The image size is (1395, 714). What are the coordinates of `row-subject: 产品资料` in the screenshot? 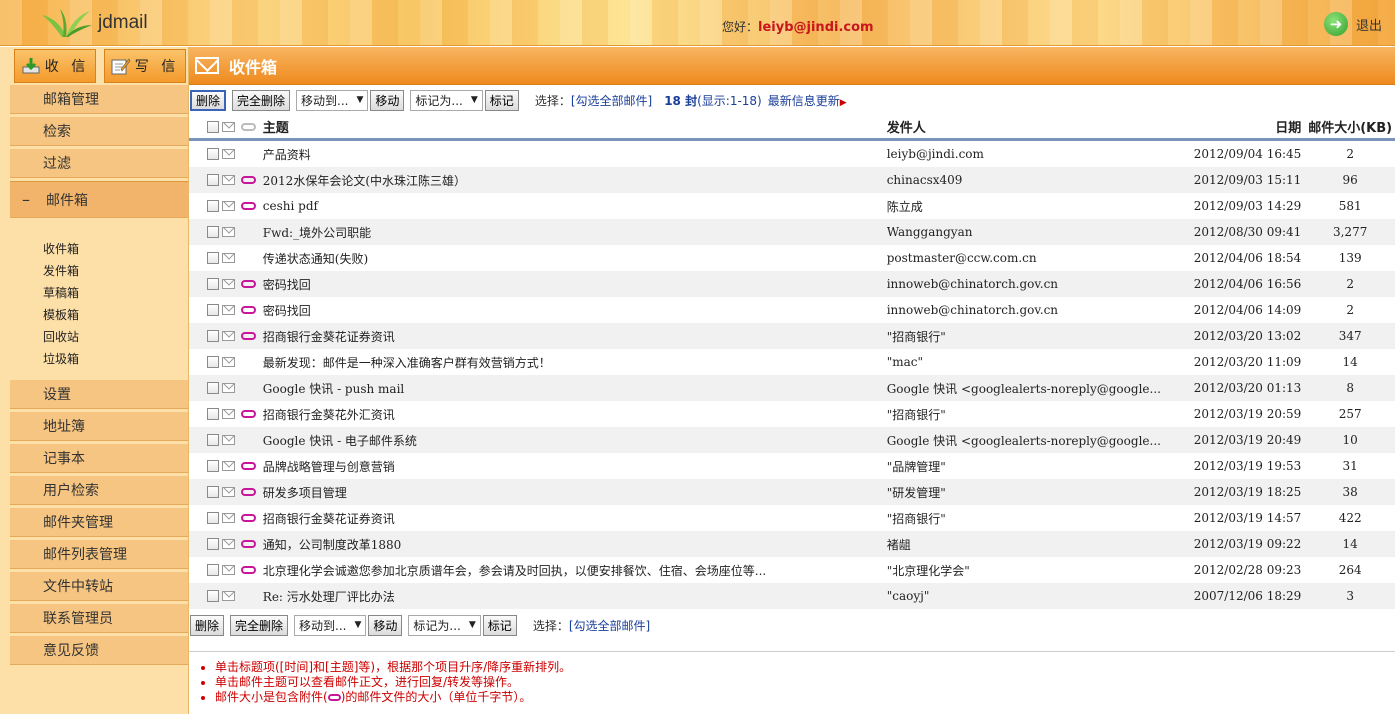 It's located at (573, 154).